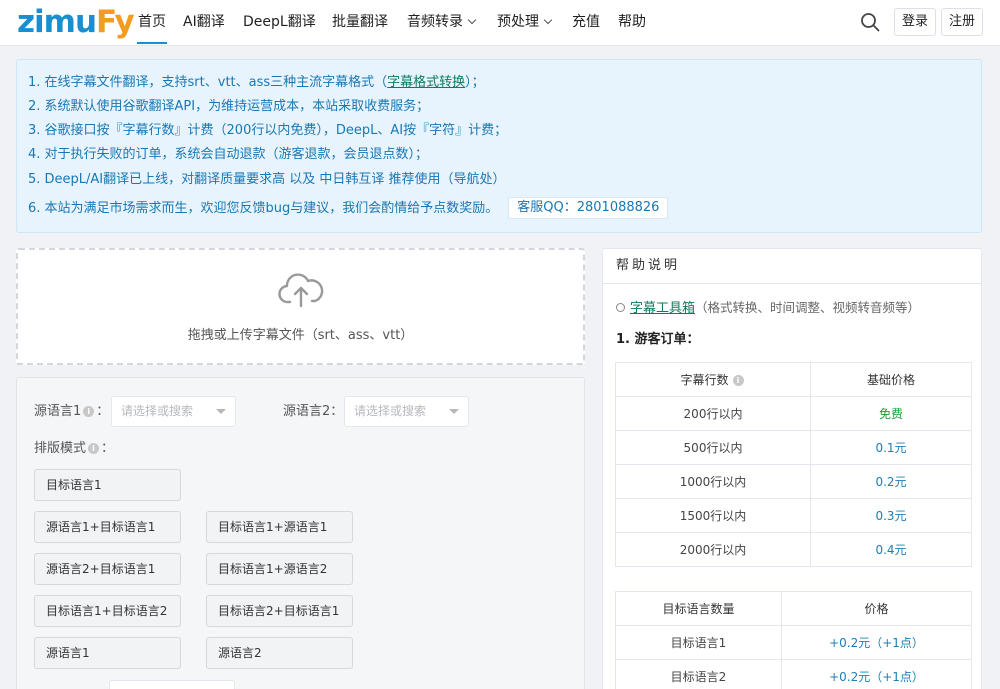 This screenshot has width=1000, height=689. I want to click on table-cell: 1000行以内, so click(713, 481).